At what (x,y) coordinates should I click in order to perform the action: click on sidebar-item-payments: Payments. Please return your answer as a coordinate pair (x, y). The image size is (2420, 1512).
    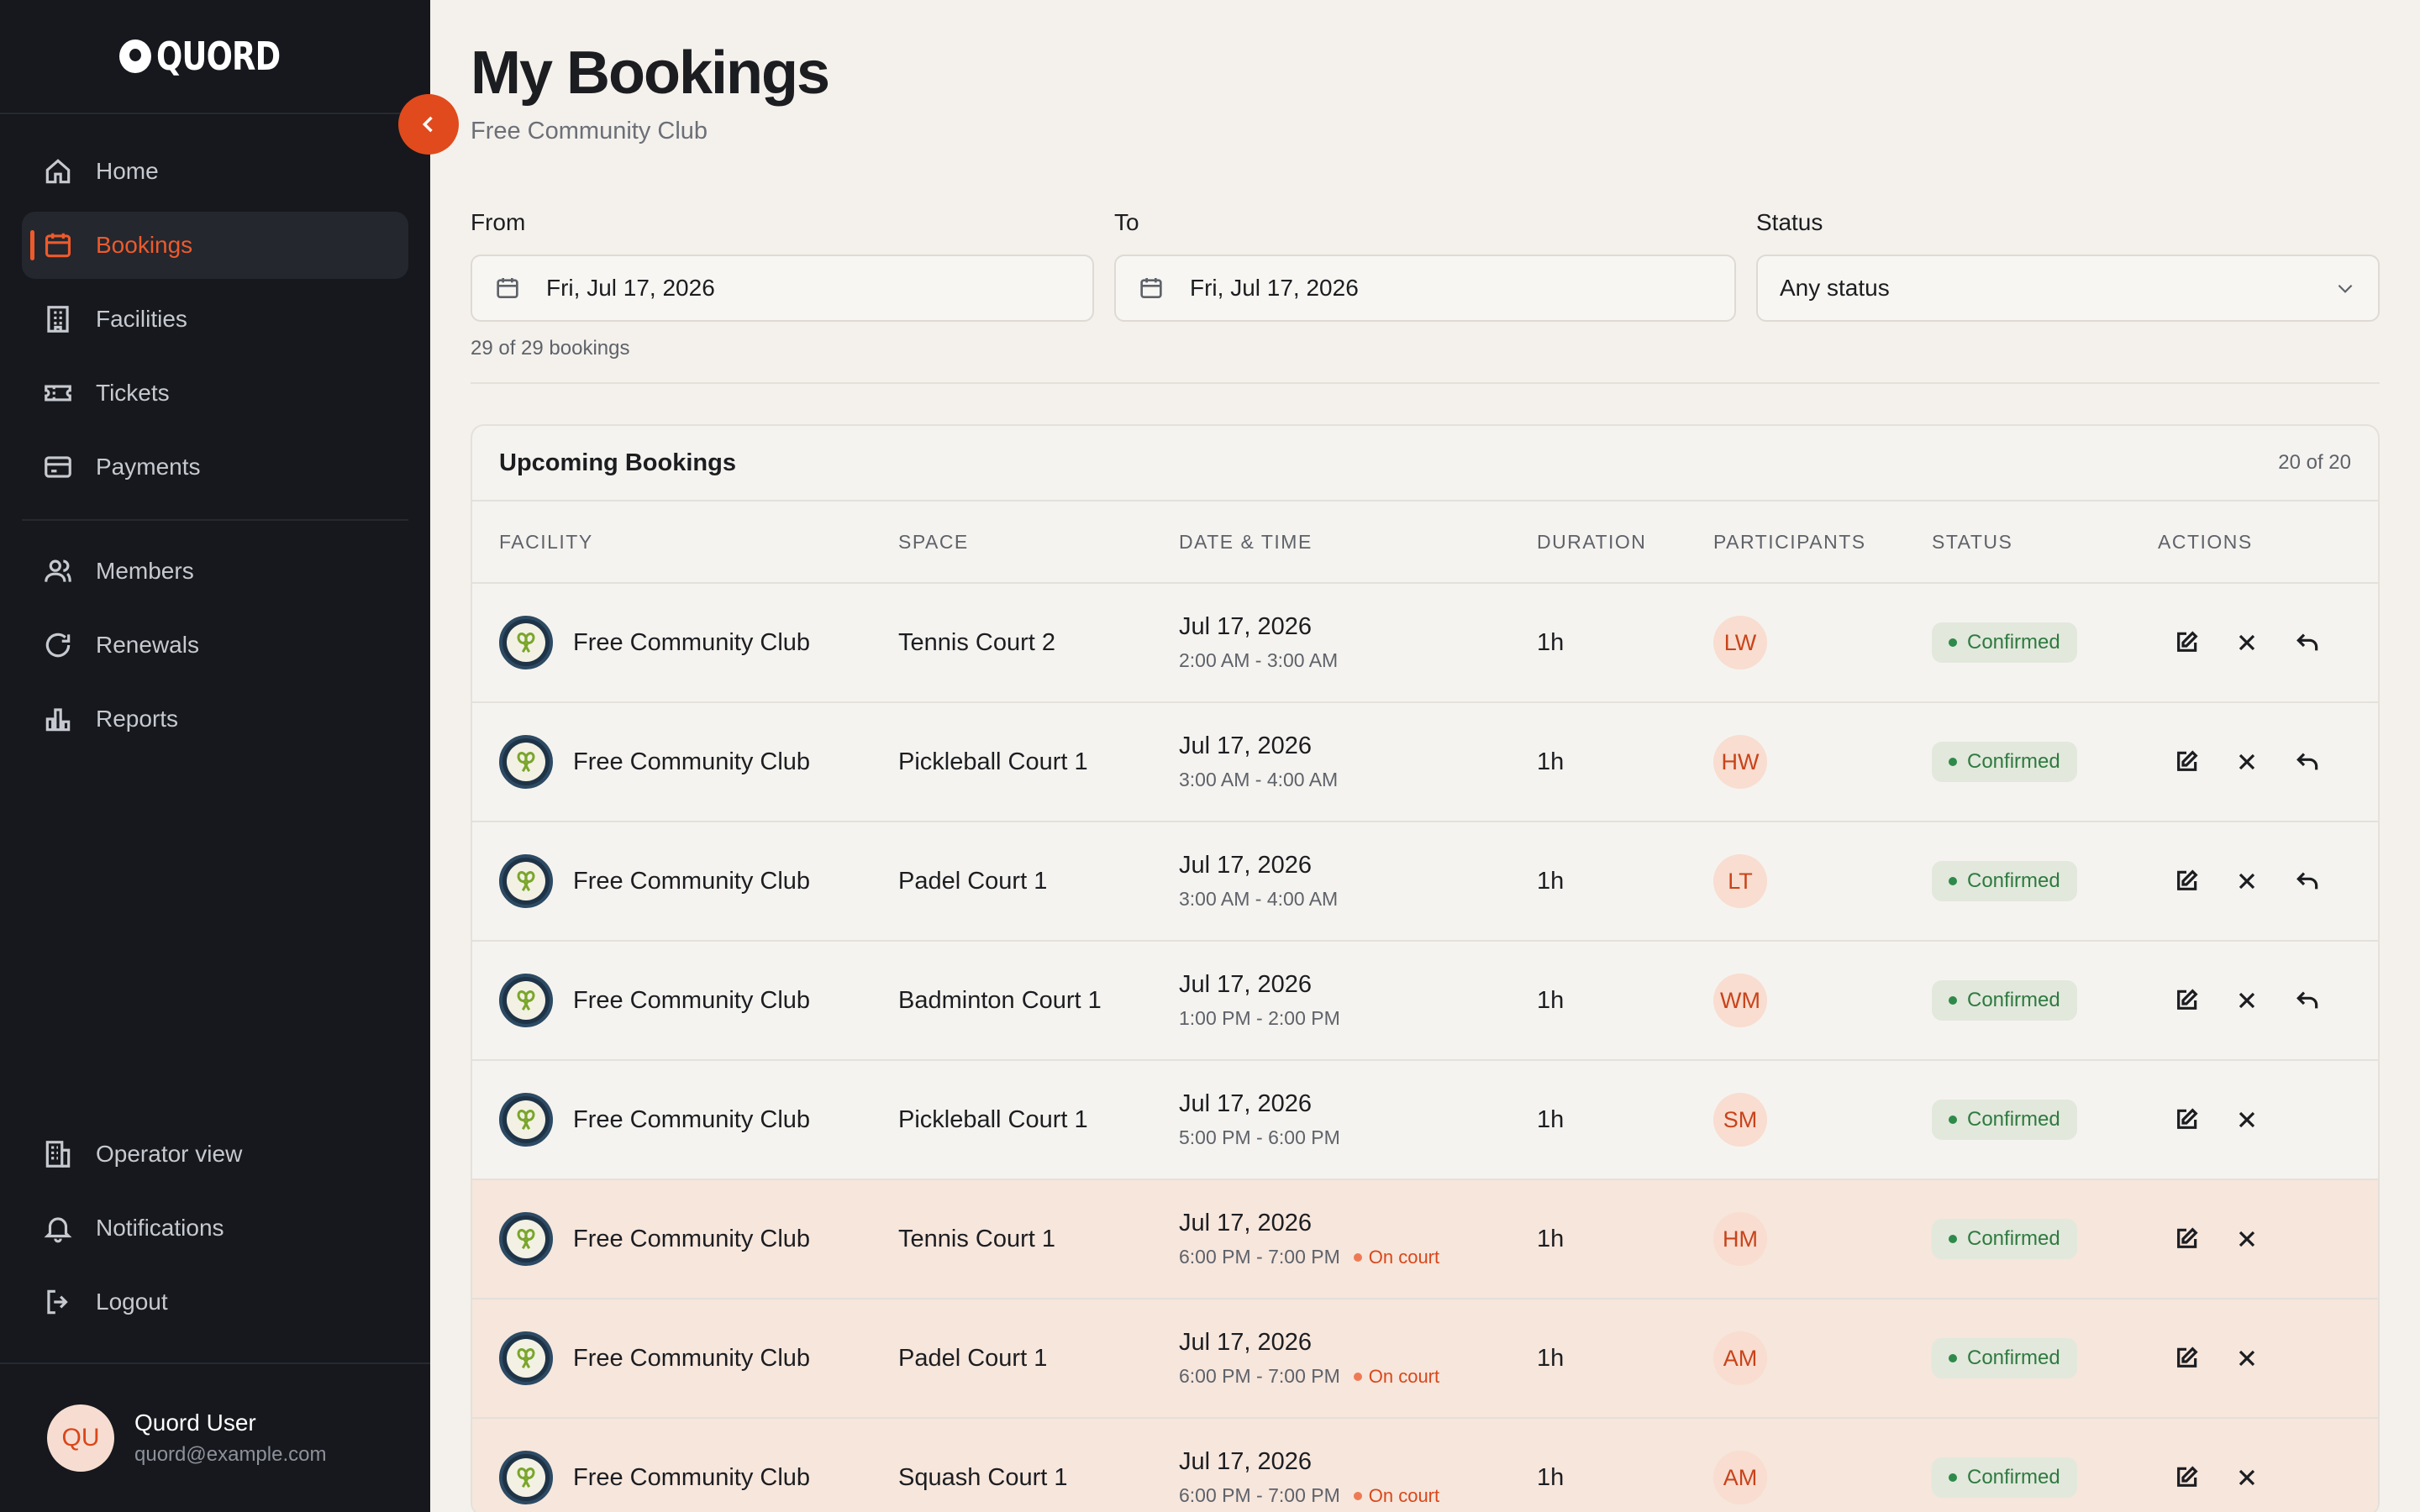
    Looking at the image, I should click on (215, 467).